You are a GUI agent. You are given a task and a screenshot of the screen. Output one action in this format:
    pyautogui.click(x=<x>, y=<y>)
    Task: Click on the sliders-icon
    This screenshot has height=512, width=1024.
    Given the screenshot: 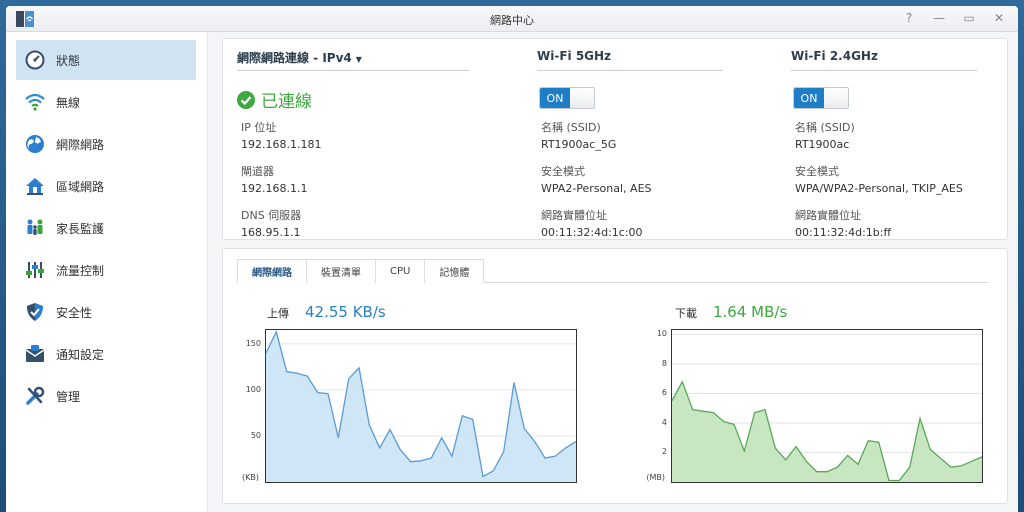 What is the action you would take?
    pyautogui.click(x=35, y=270)
    